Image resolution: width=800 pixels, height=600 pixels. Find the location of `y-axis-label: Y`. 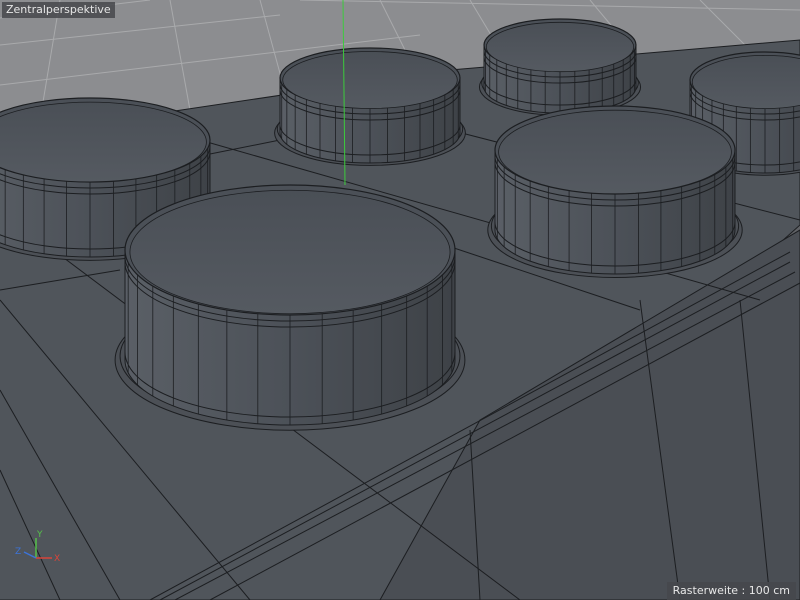

y-axis-label: Y is located at coordinates (39, 535).